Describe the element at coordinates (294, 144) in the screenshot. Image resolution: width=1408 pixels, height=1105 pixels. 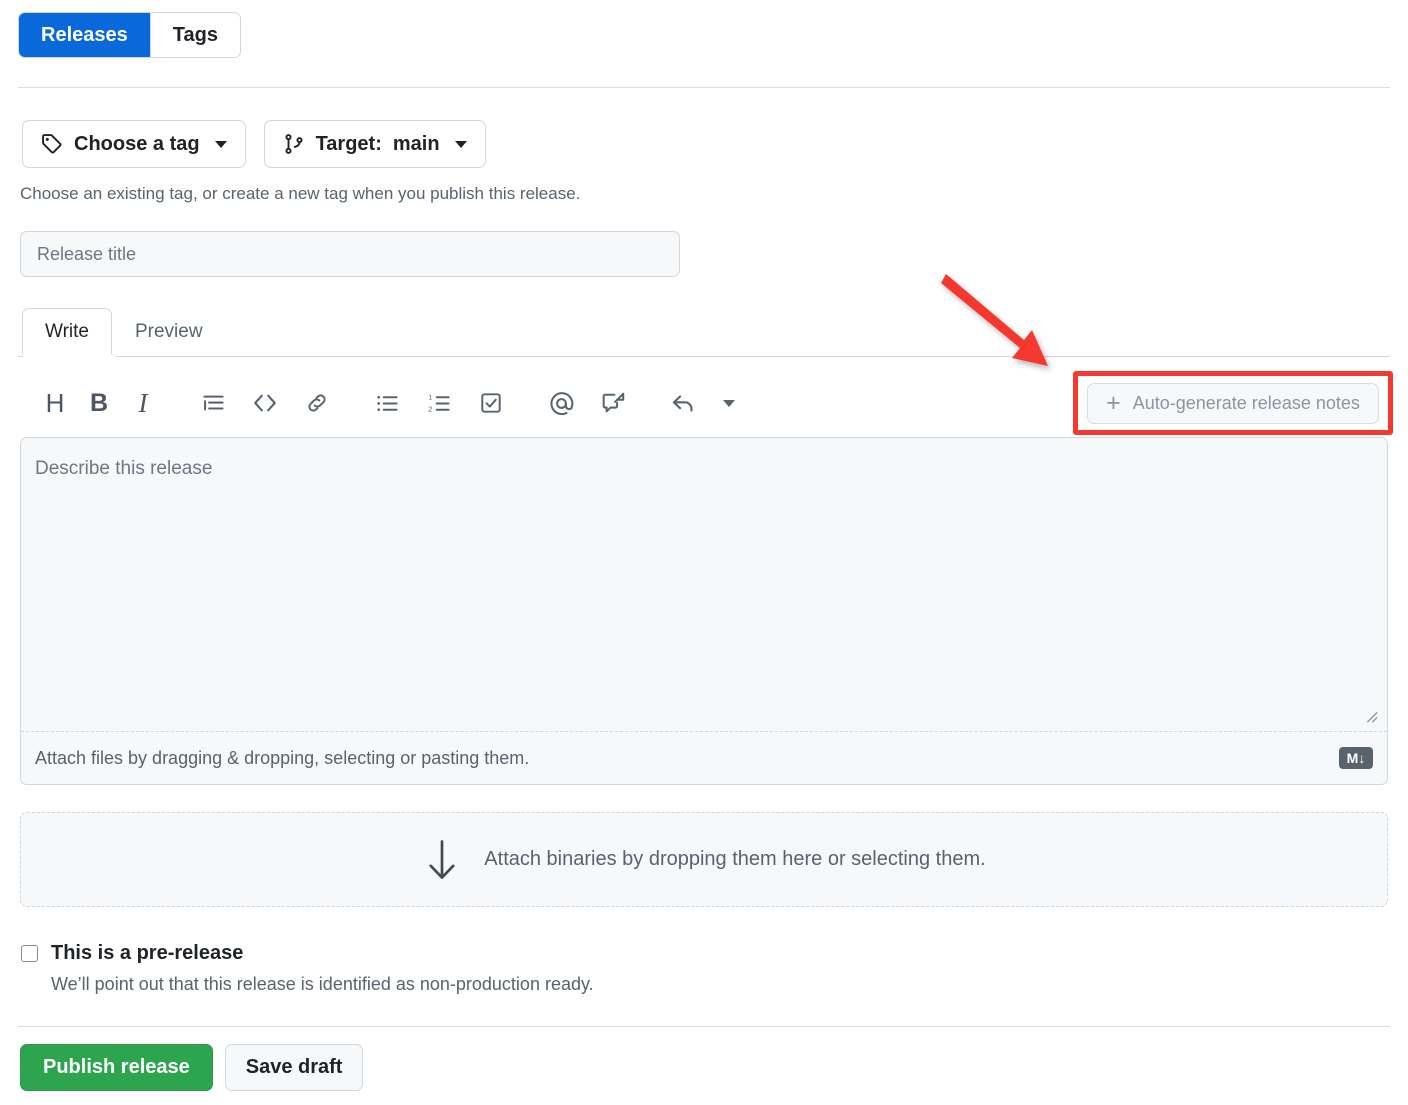
I see `git-branch-icon` at that location.